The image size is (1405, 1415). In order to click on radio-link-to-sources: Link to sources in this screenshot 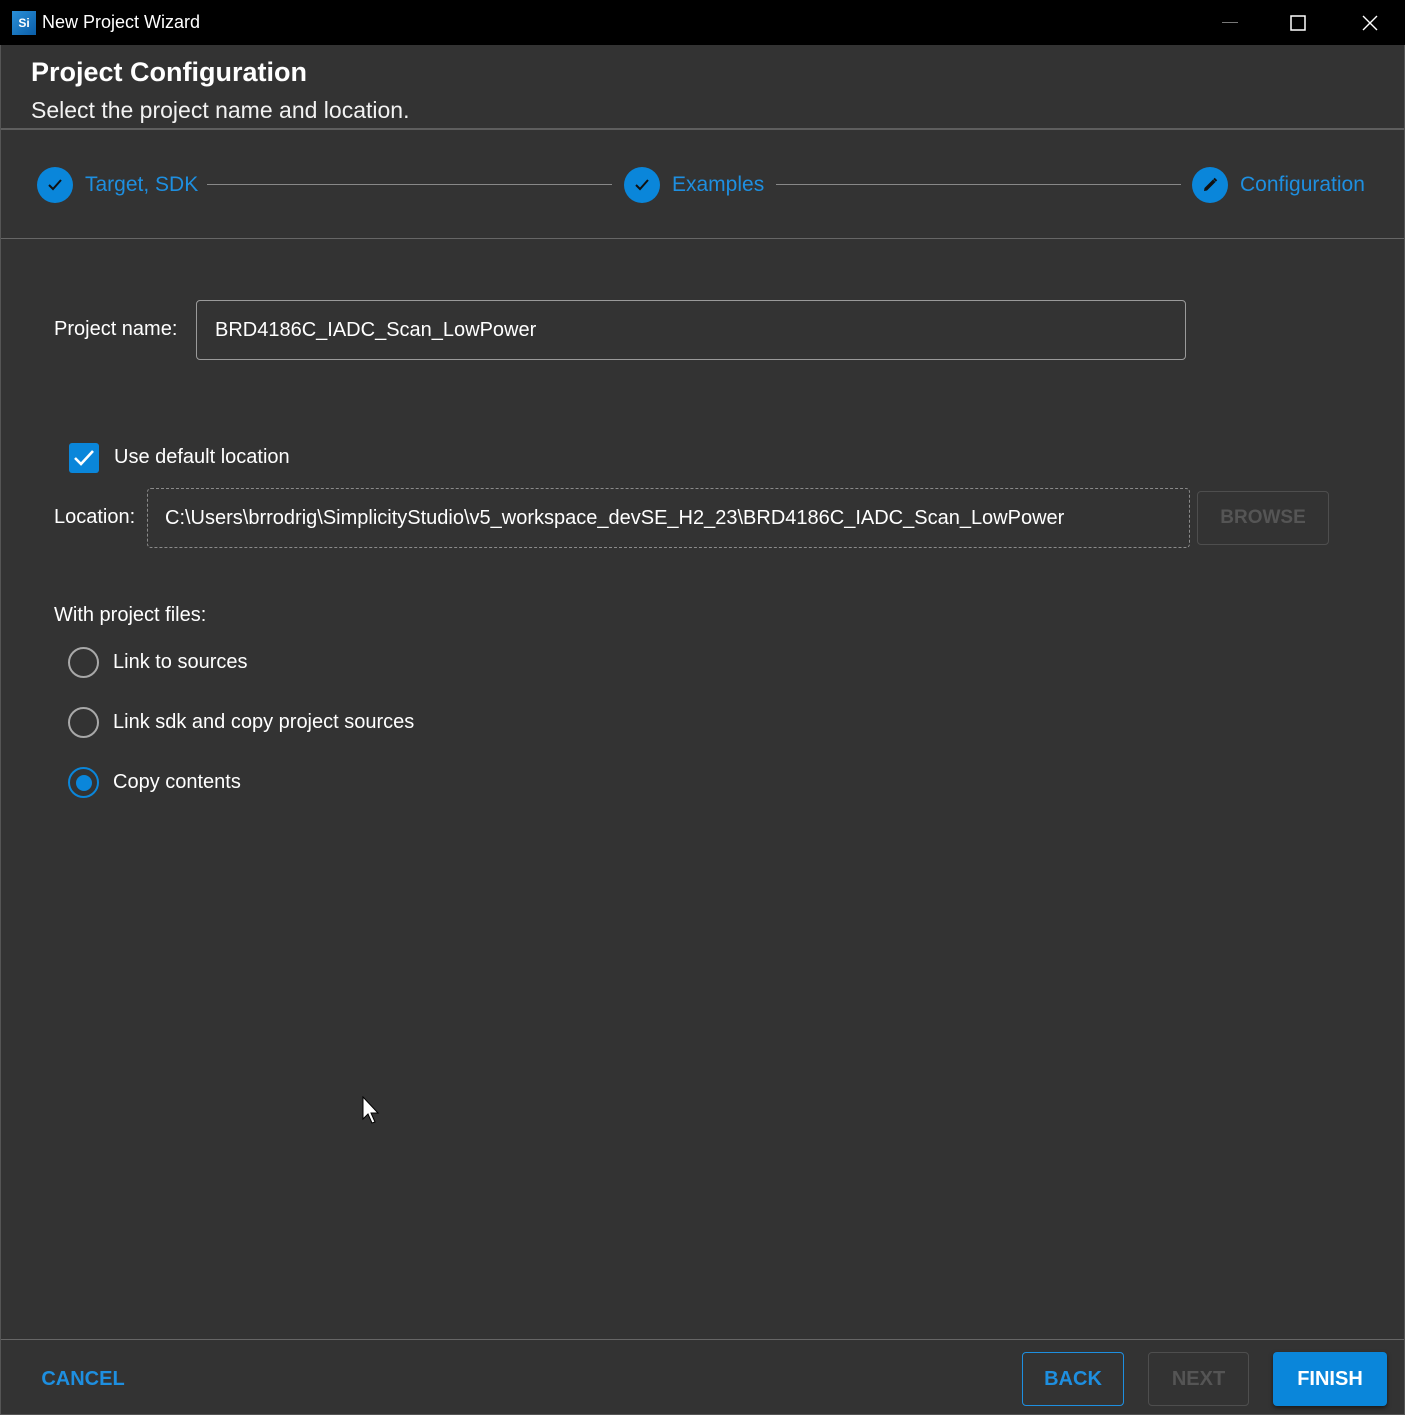, I will do `click(158, 662)`.